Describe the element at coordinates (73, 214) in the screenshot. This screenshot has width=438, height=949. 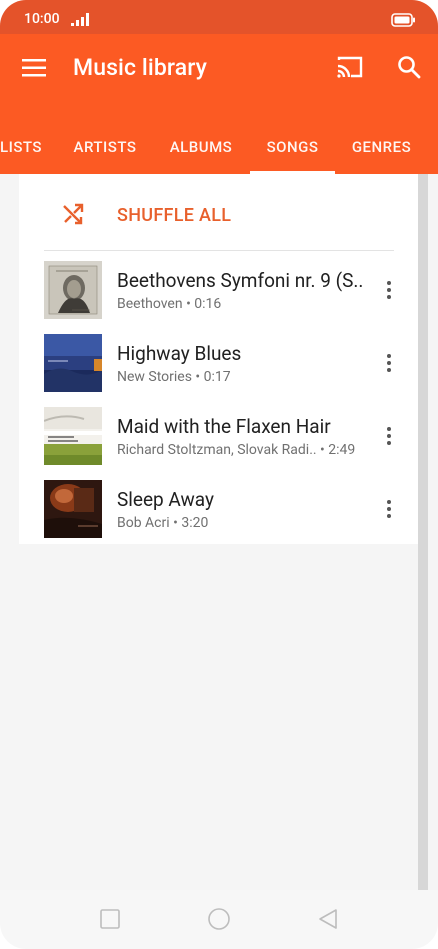
I see `shuffle-icon` at that location.